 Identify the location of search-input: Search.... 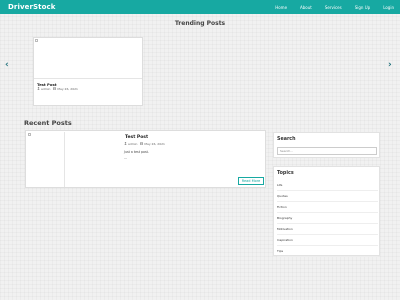
(327, 151).